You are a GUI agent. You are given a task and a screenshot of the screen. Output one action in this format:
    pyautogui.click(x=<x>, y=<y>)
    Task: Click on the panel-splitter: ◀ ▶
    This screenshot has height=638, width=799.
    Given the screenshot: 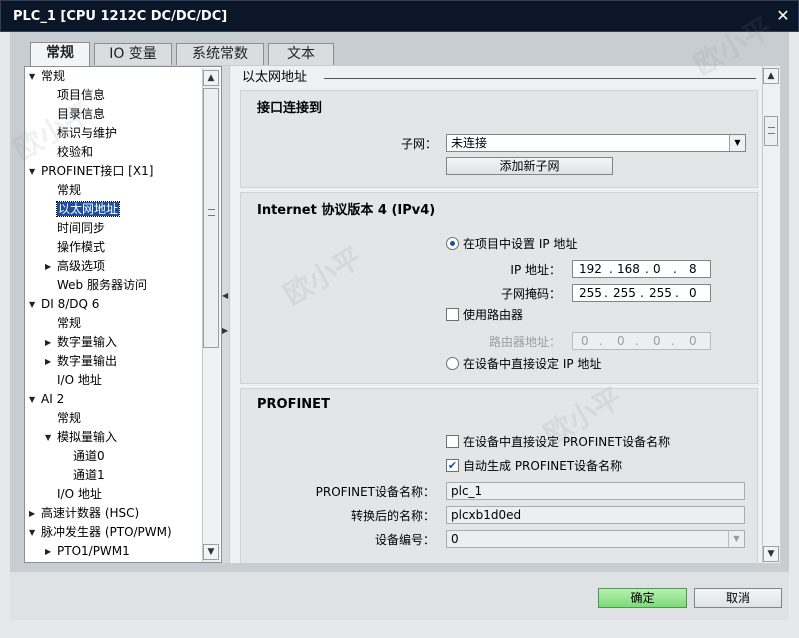 What is the action you would take?
    pyautogui.click(x=225, y=314)
    